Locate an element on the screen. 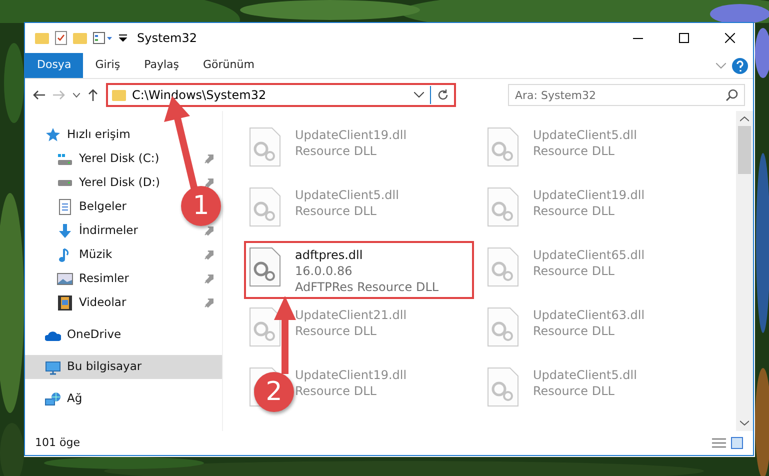  item-count: 101 öge is located at coordinates (57, 442).